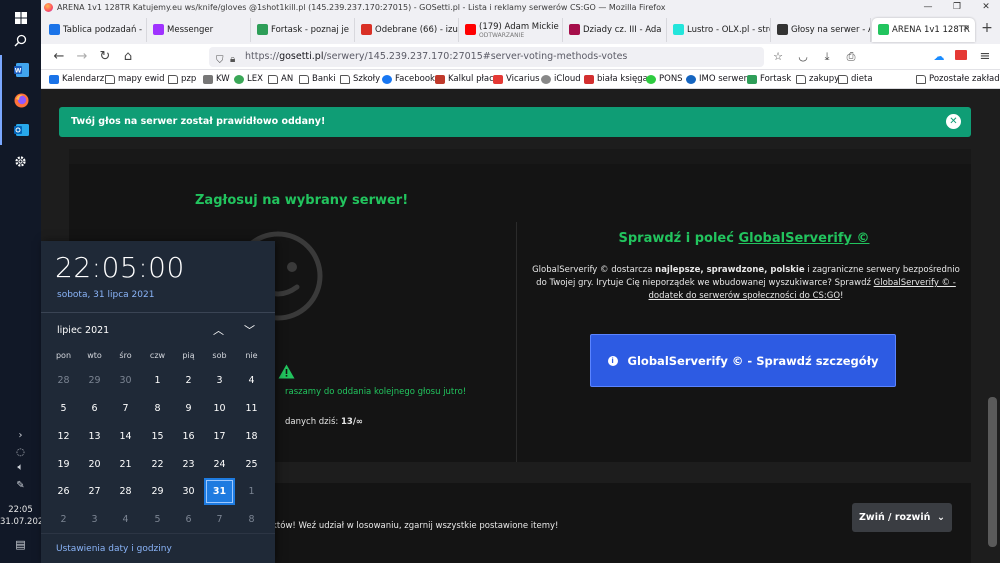 The height and width of the screenshot is (563, 1000). What do you see at coordinates (928, 7) in the screenshot?
I see `minimize-icon: —` at bounding box center [928, 7].